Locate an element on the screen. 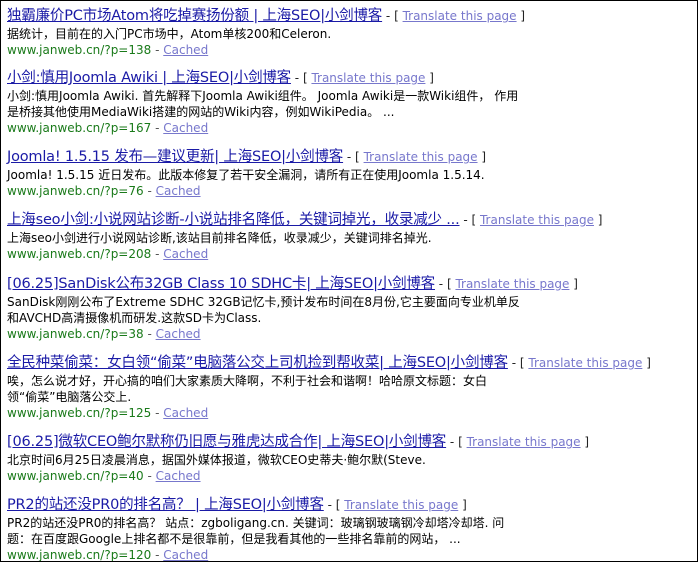 This screenshot has height=562, width=698. result-url: www.janweb.cn/?p=38 is located at coordinates (75, 334).